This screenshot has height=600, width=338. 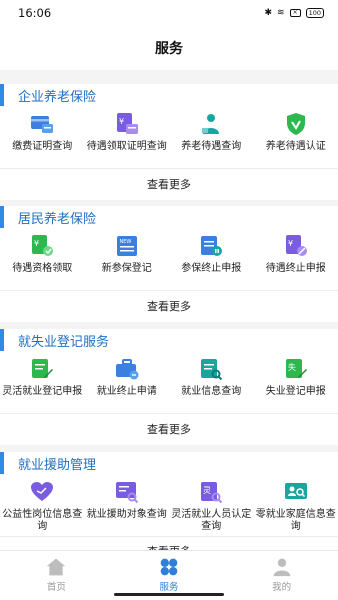 What do you see at coordinates (126, 246) in the screenshot?
I see `new-enrollment-icon: NEW` at bounding box center [126, 246].